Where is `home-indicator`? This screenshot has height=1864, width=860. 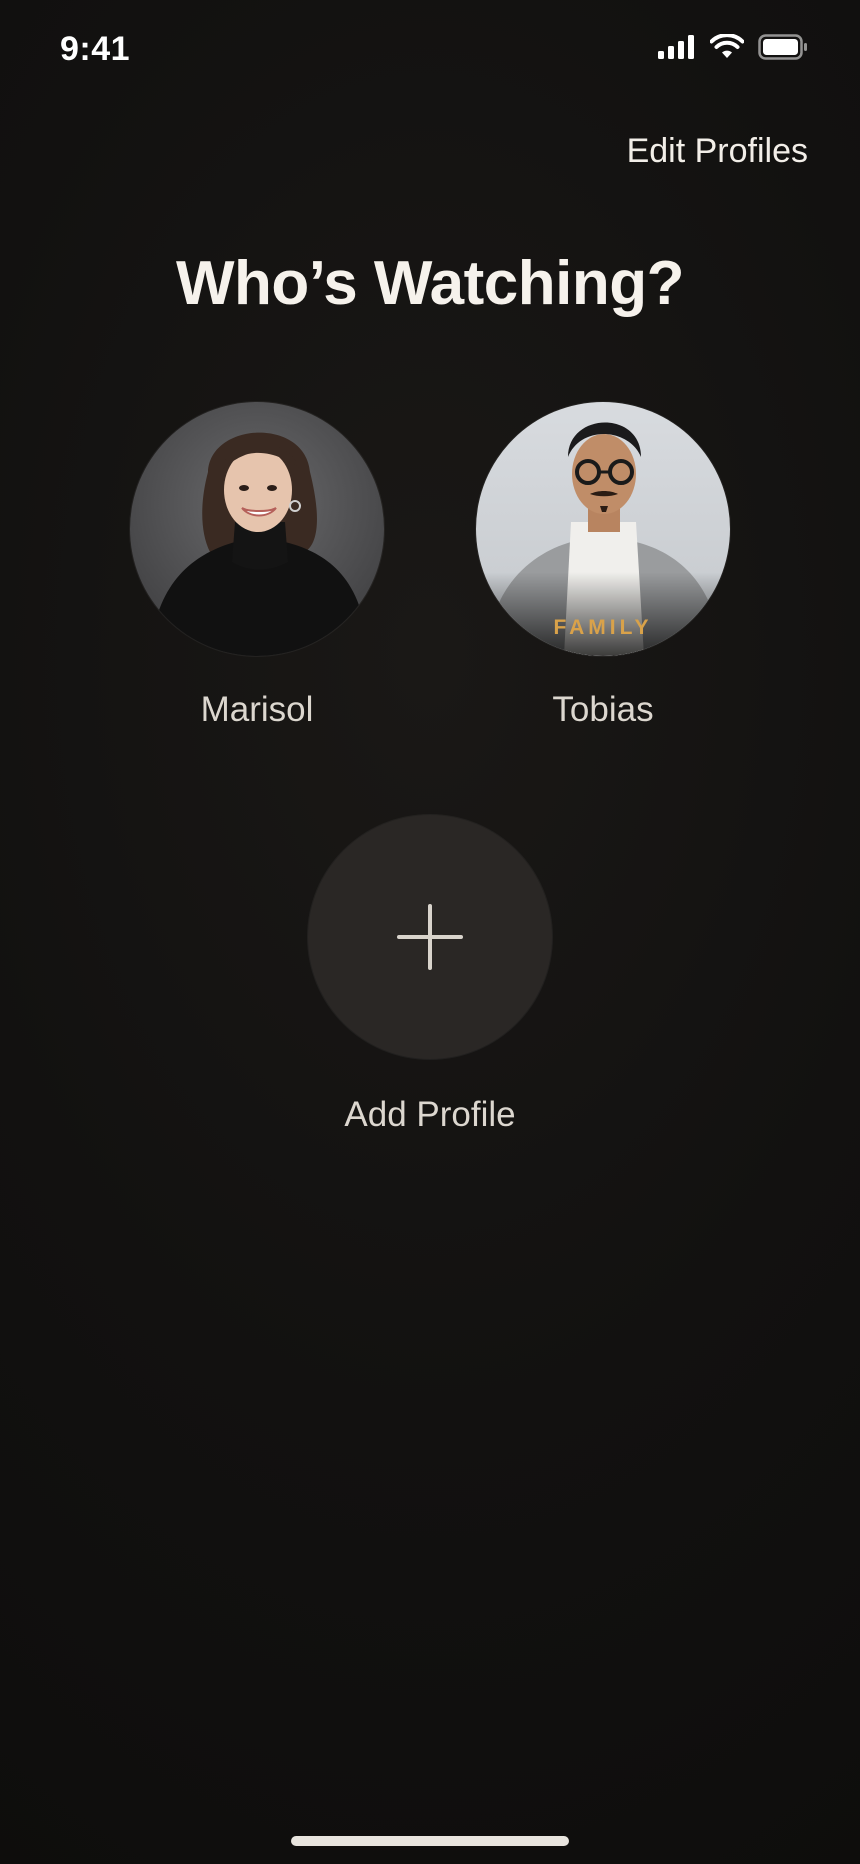 home-indicator is located at coordinates (430, 1841).